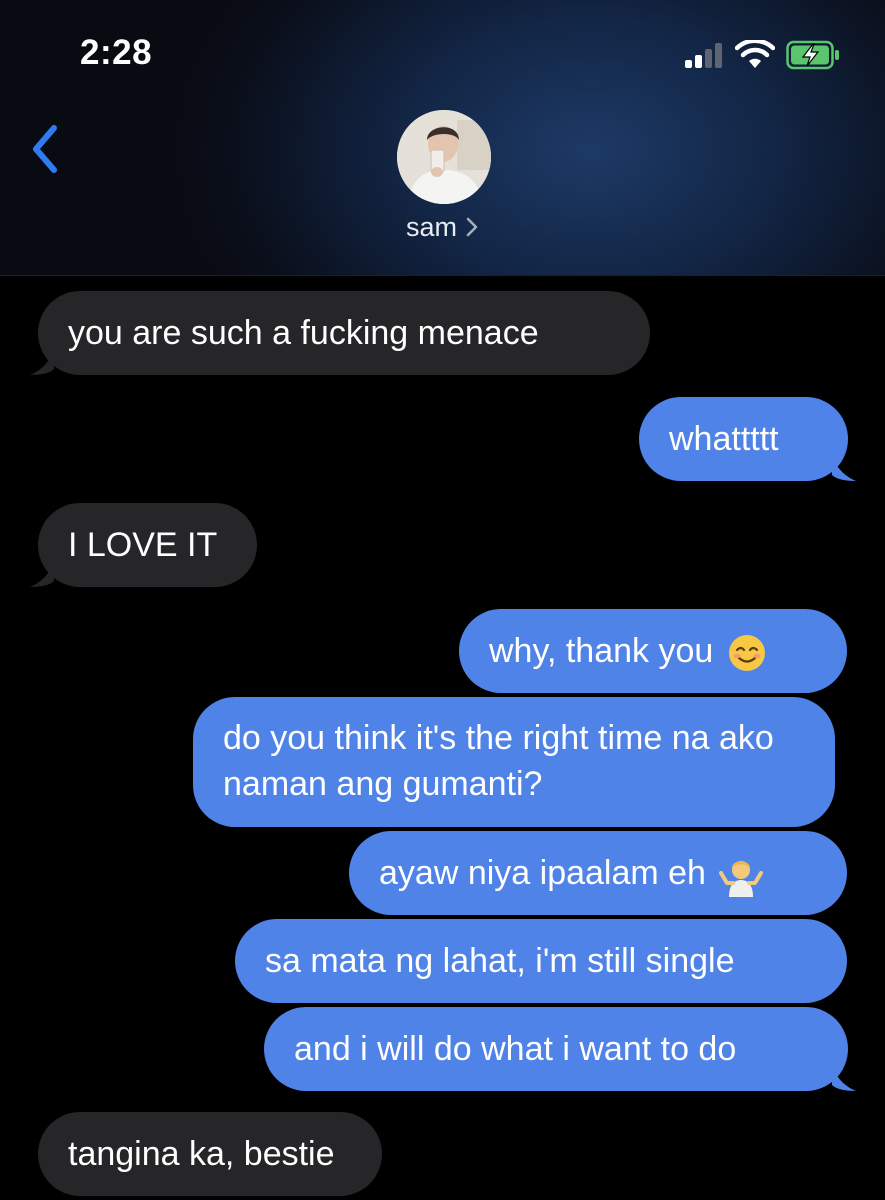 The height and width of the screenshot is (1200, 885). What do you see at coordinates (201, 1154) in the screenshot?
I see `message-text: tangina ka, bestie` at bounding box center [201, 1154].